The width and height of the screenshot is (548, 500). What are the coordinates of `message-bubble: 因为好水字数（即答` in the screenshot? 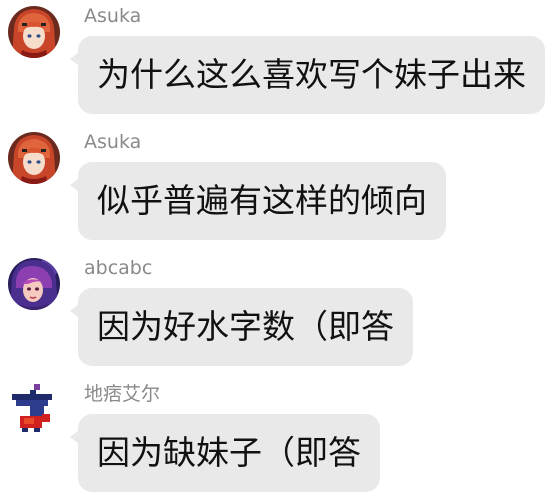 It's located at (241, 327).